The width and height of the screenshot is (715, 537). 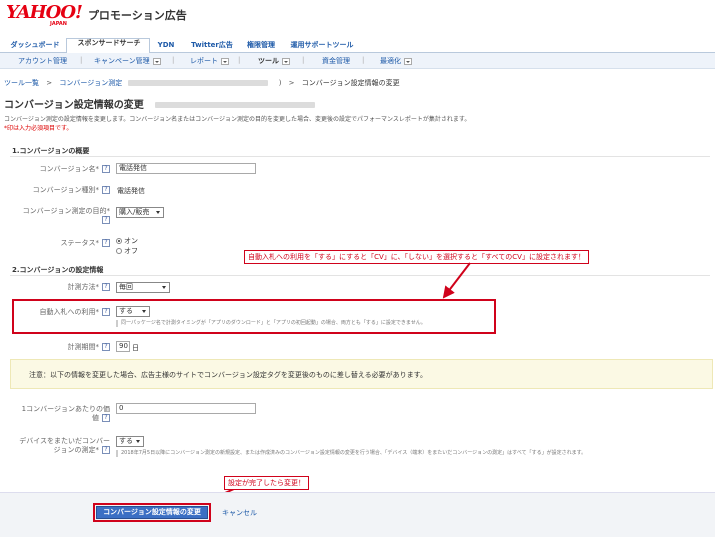 What do you see at coordinates (65, 287) in the screenshot?
I see `method-label: 計測方法*?` at bounding box center [65, 287].